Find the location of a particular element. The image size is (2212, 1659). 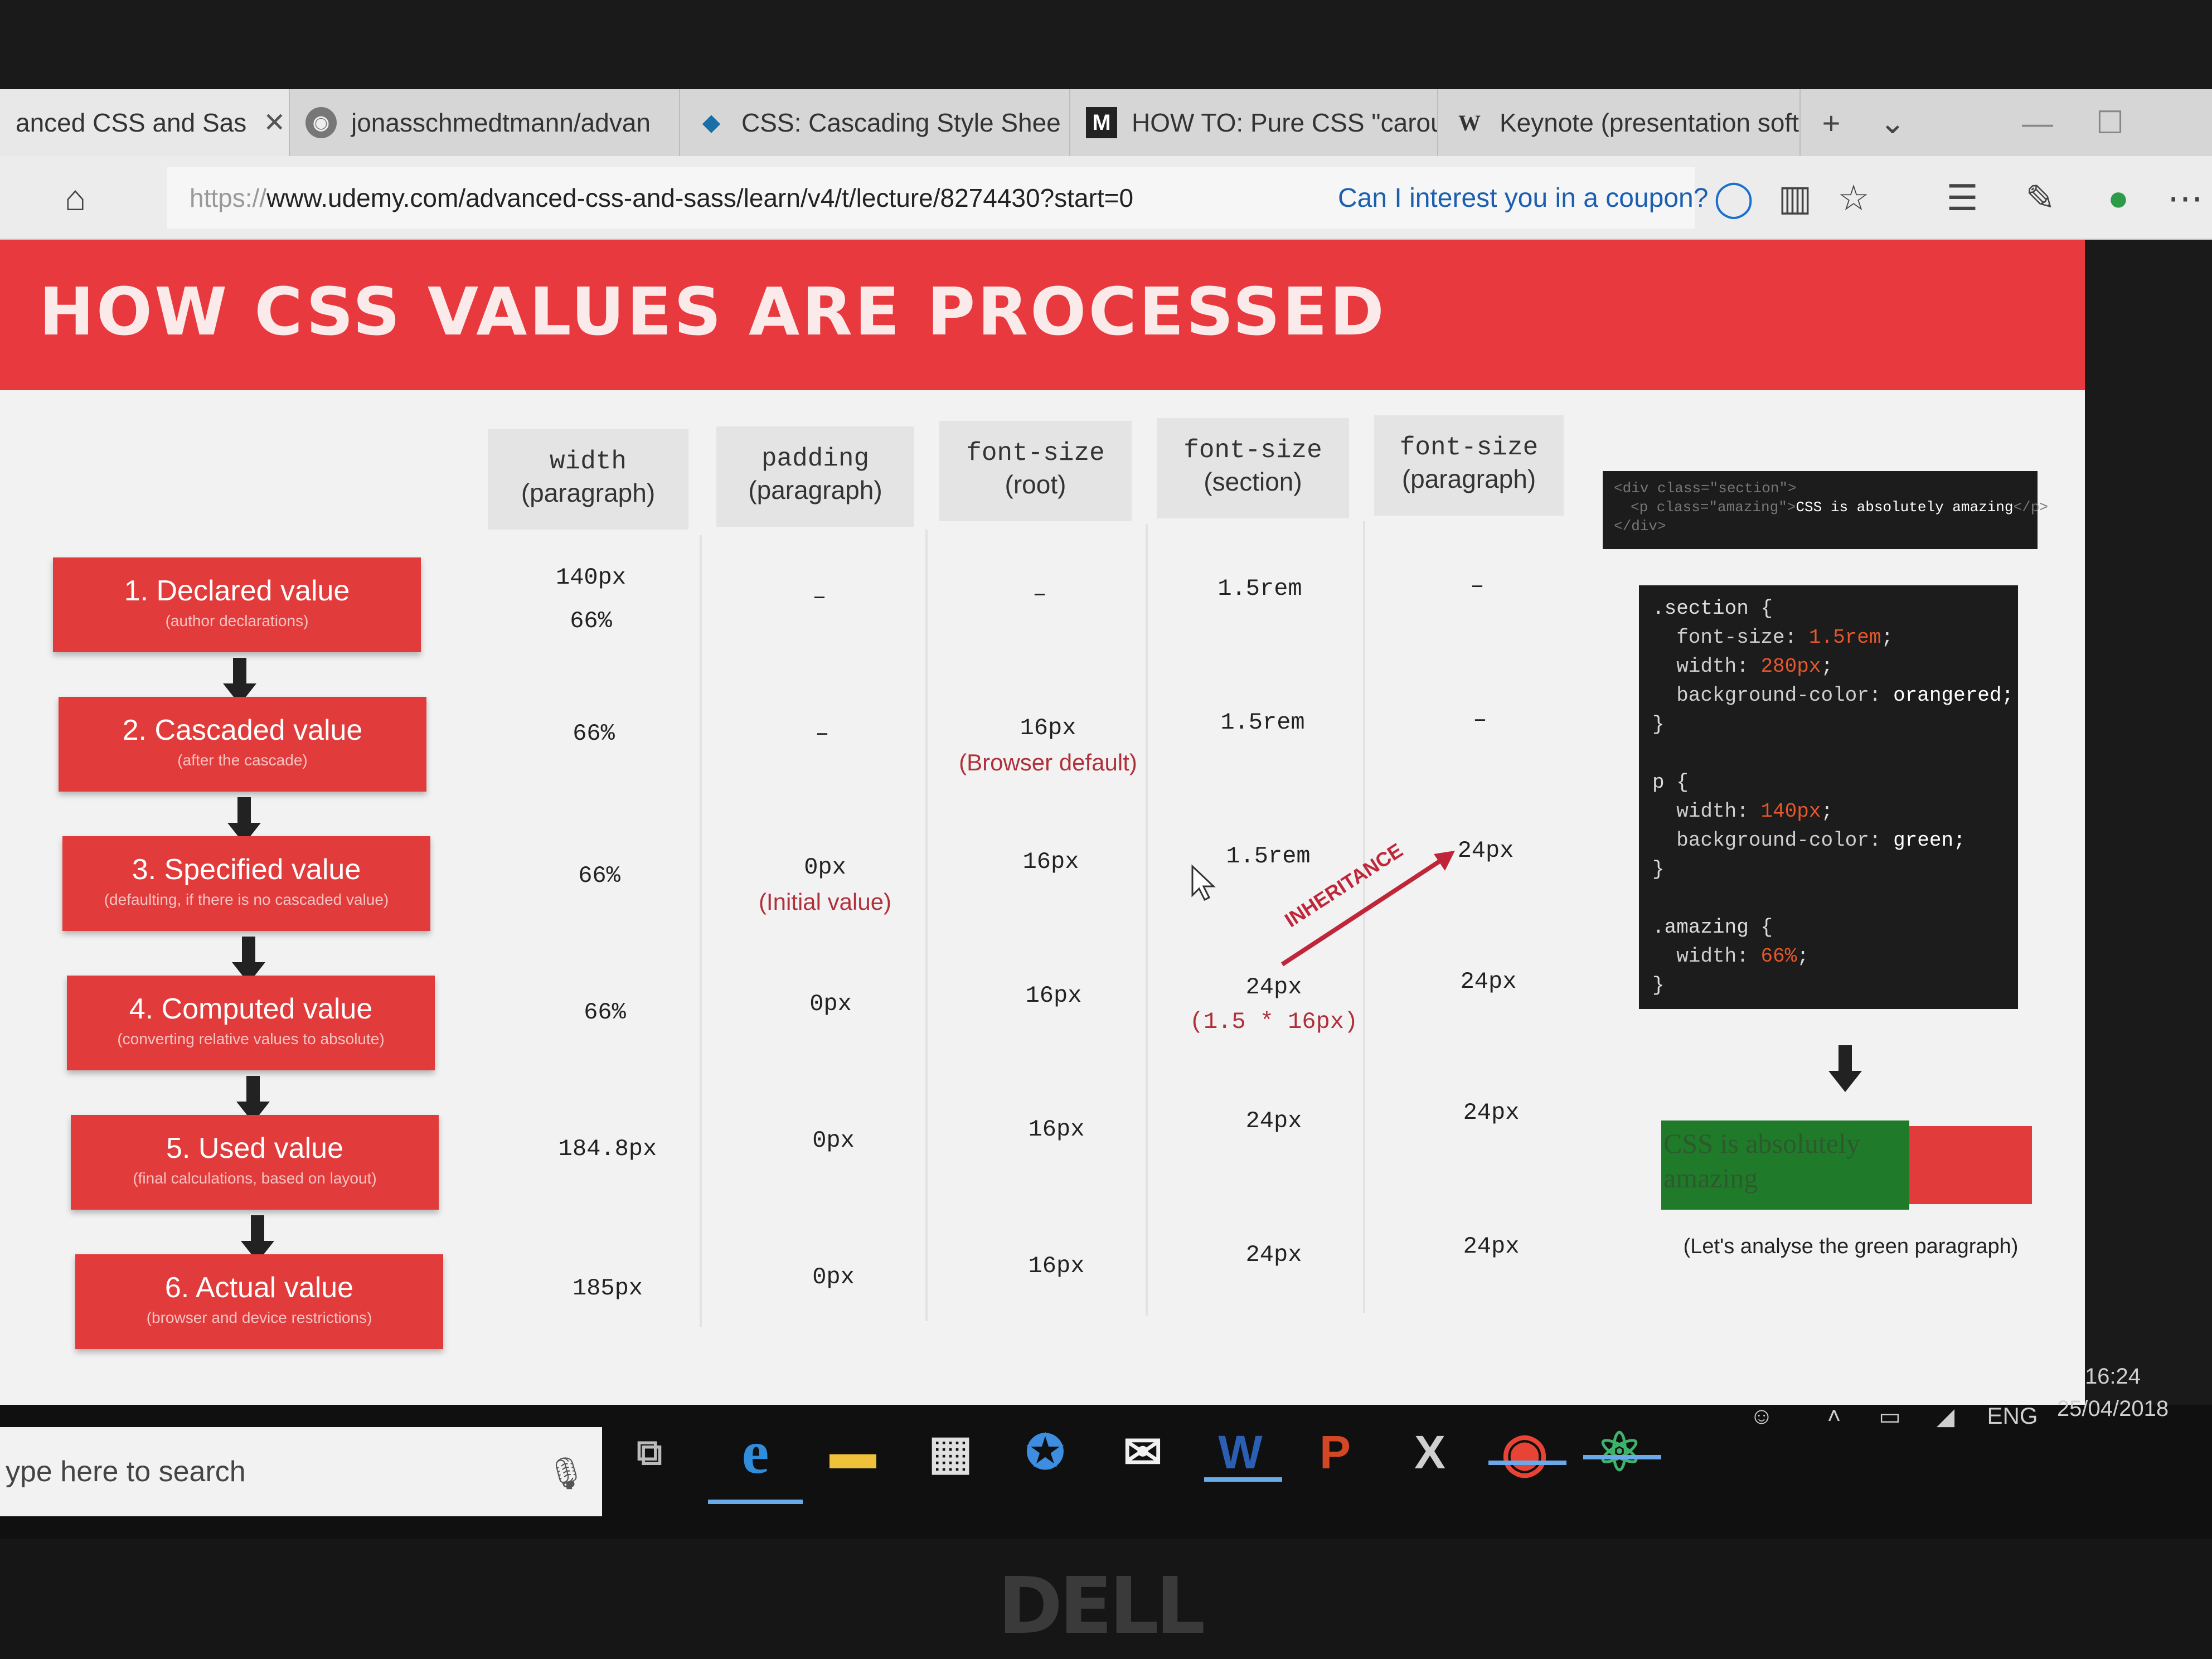

favorites-list-icon: ☰ is located at coordinates (1962, 198).